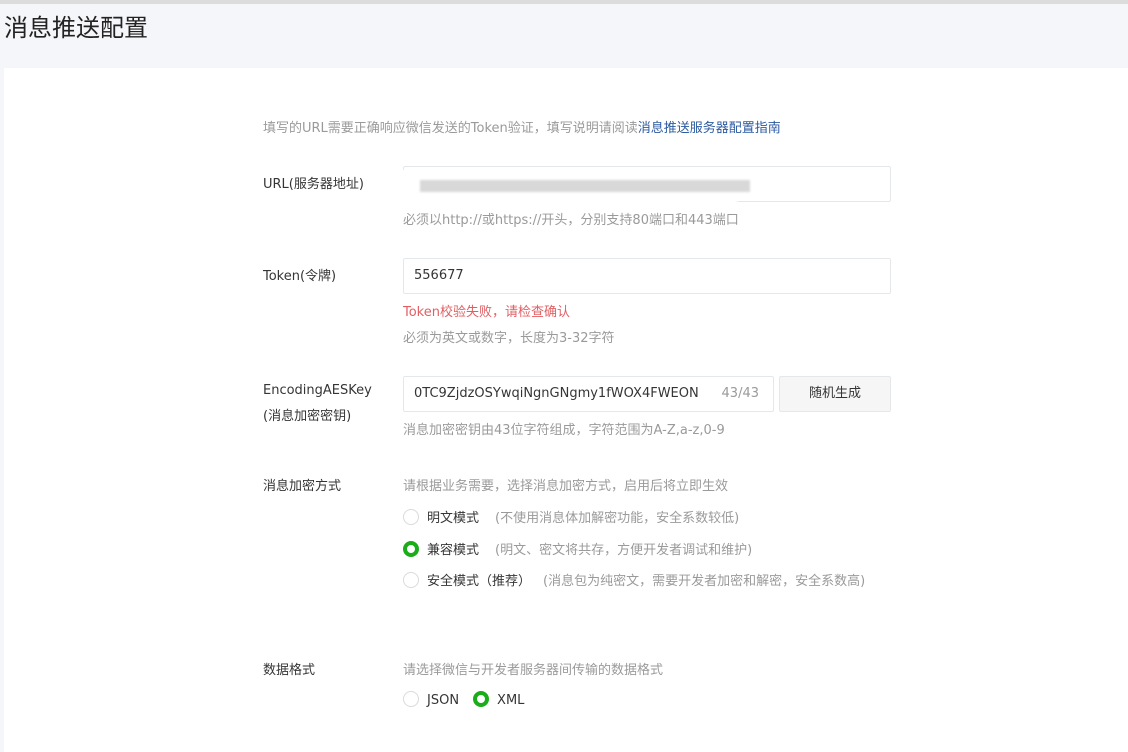  What do you see at coordinates (509, 338) in the screenshot?
I see `token-hint: 必须为英文或数字，长度为3-32字符` at bounding box center [509, 338].